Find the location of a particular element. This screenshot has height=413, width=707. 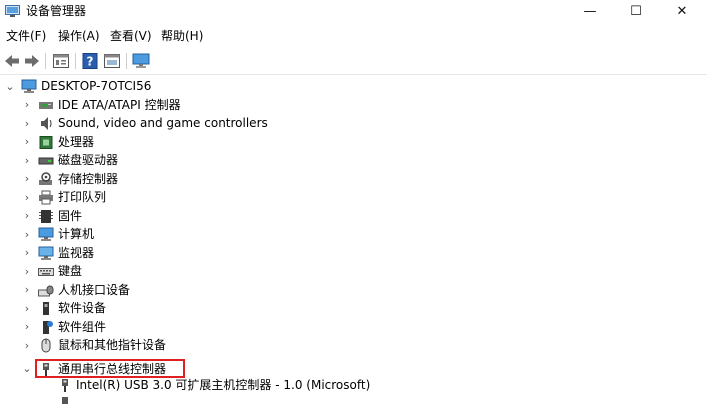

help-icon: ? is located at coordinates (90, 61).